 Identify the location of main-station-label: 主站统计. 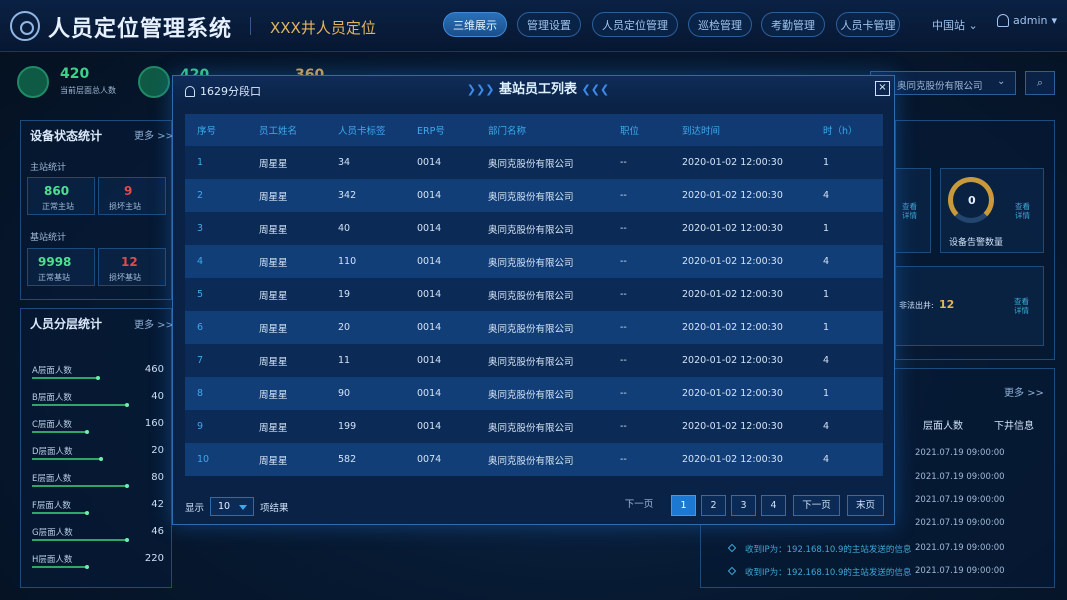
(48, 168).